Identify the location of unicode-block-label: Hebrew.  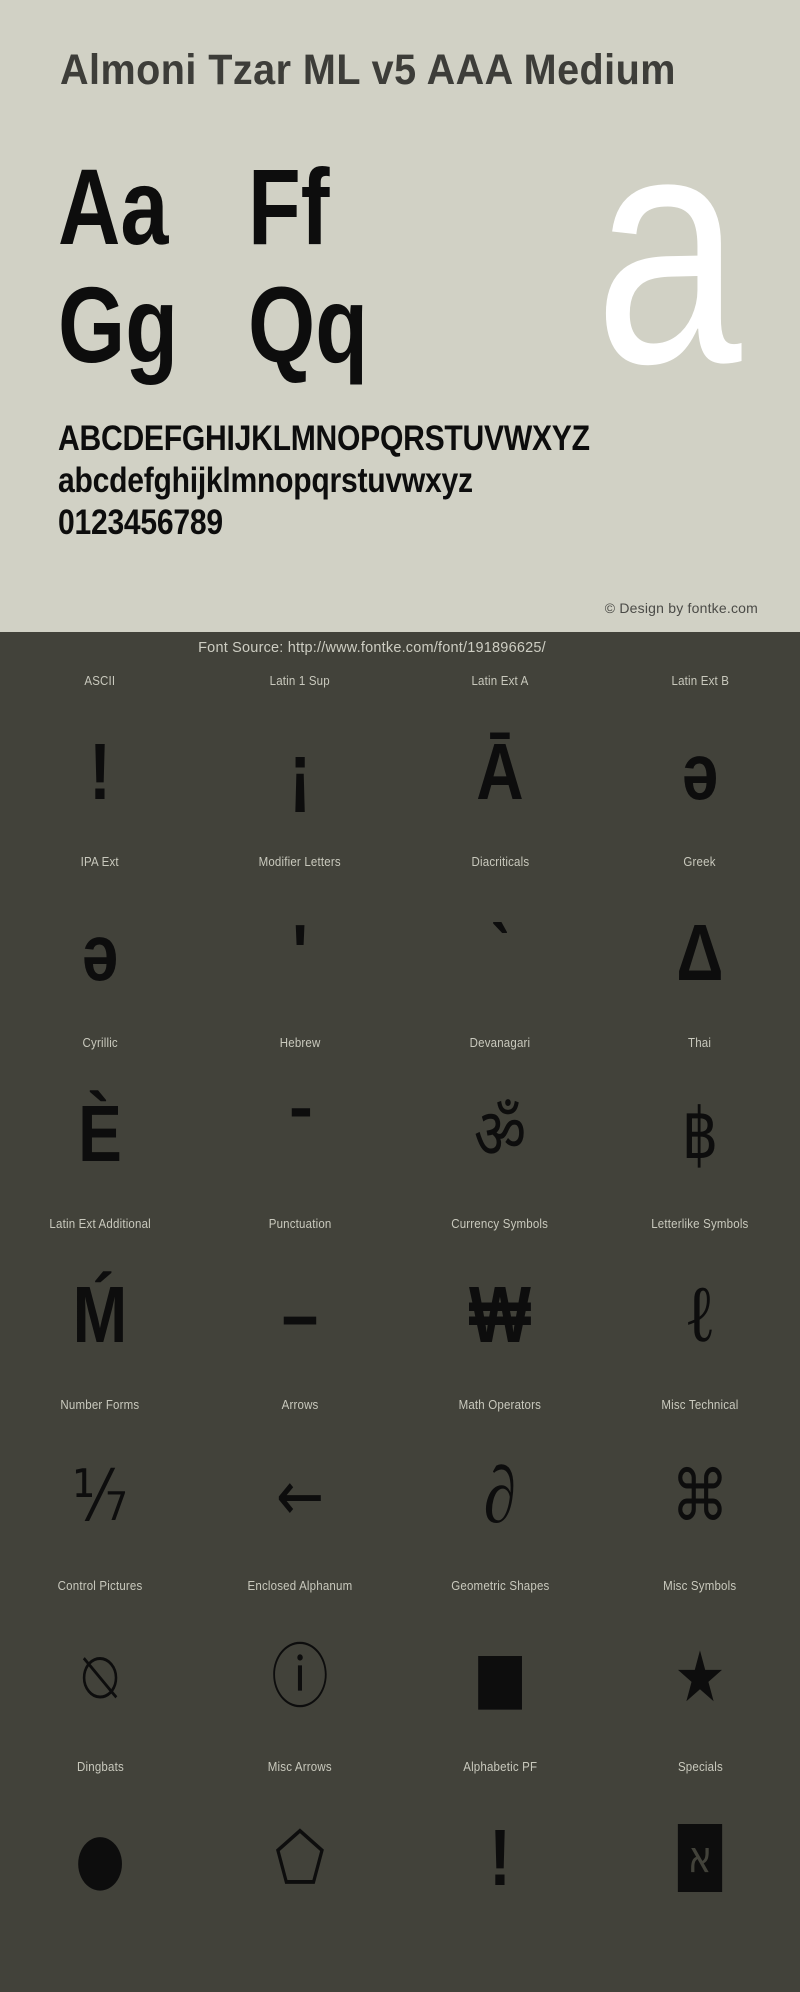
(300, 1043).